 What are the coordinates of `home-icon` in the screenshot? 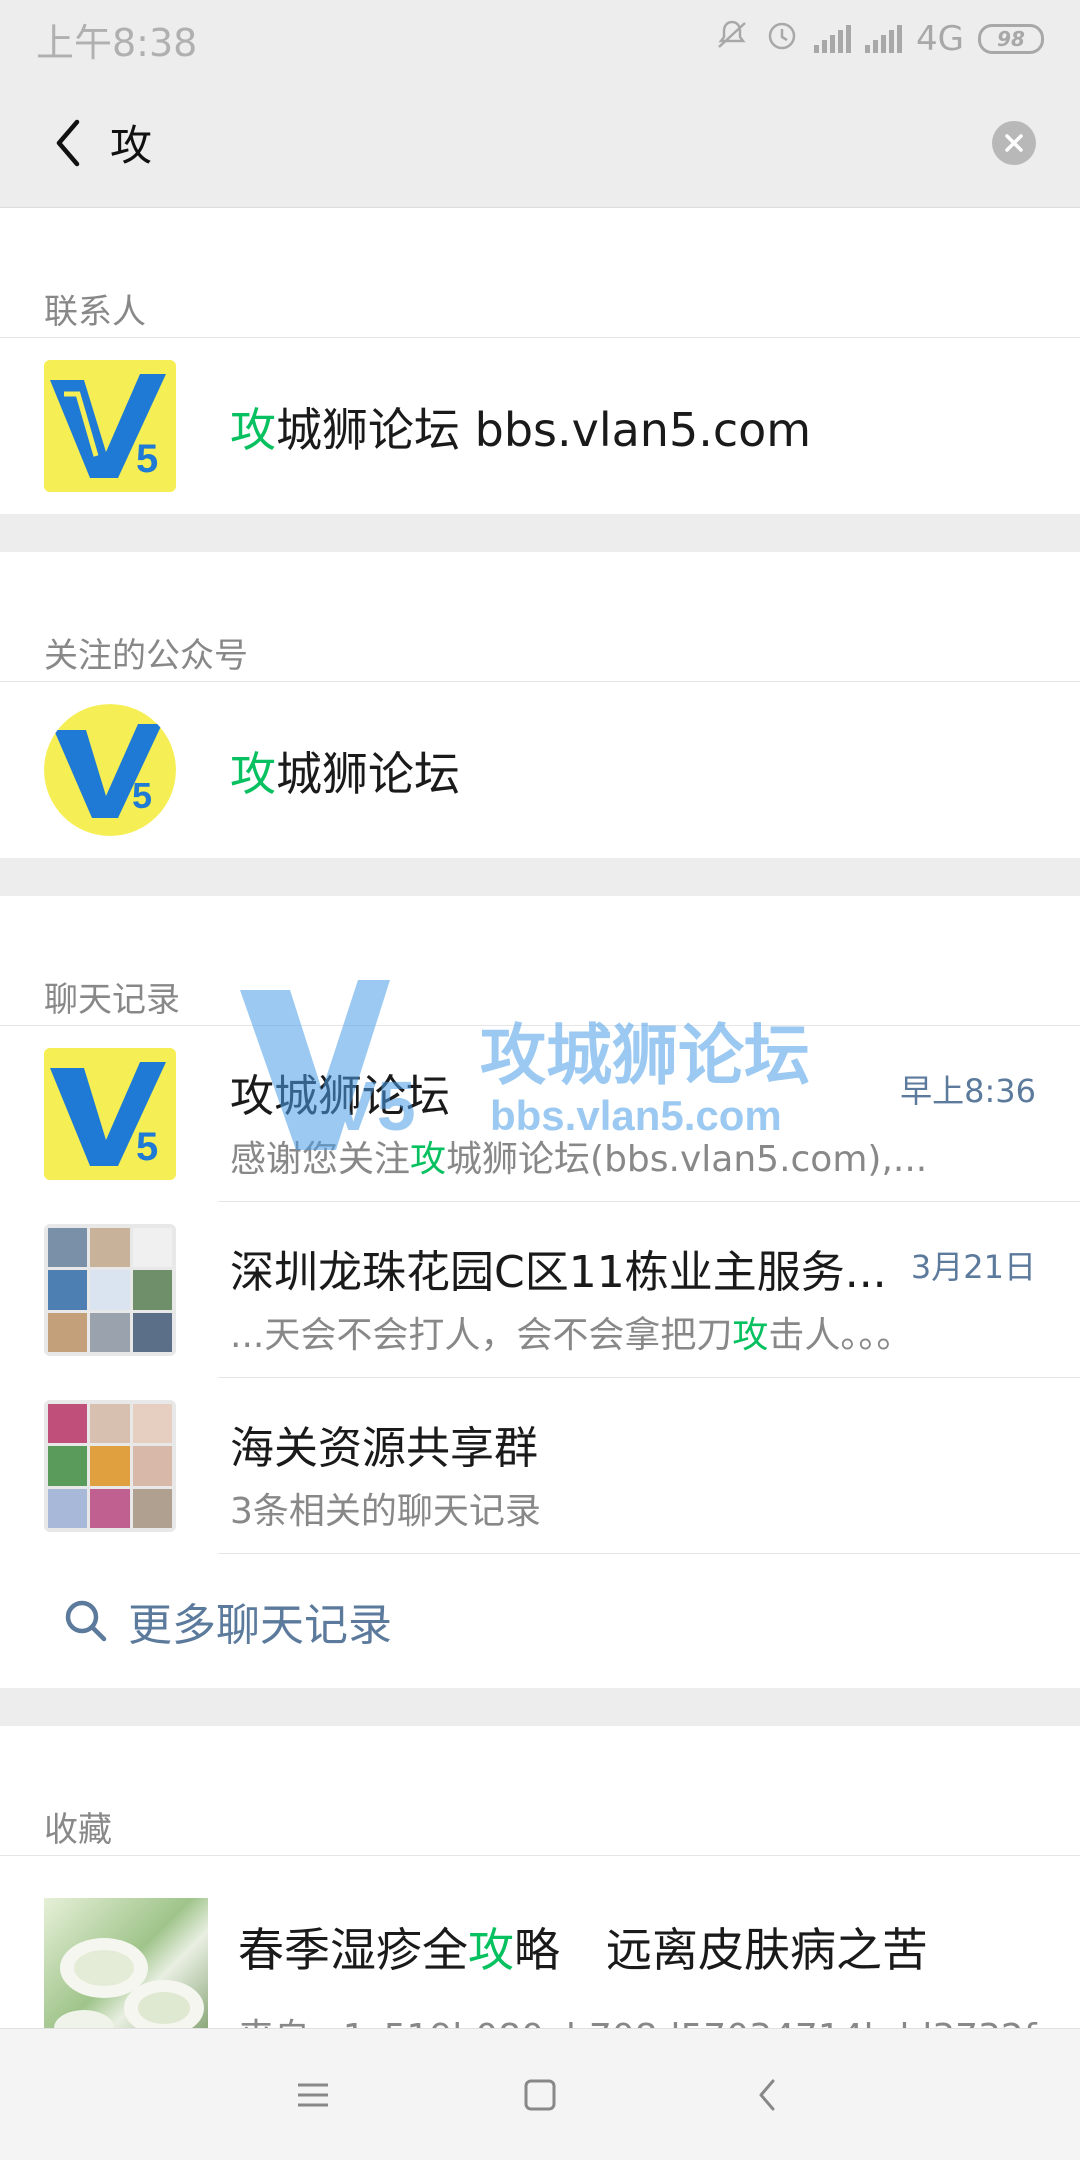 It's located at (540, 2095).